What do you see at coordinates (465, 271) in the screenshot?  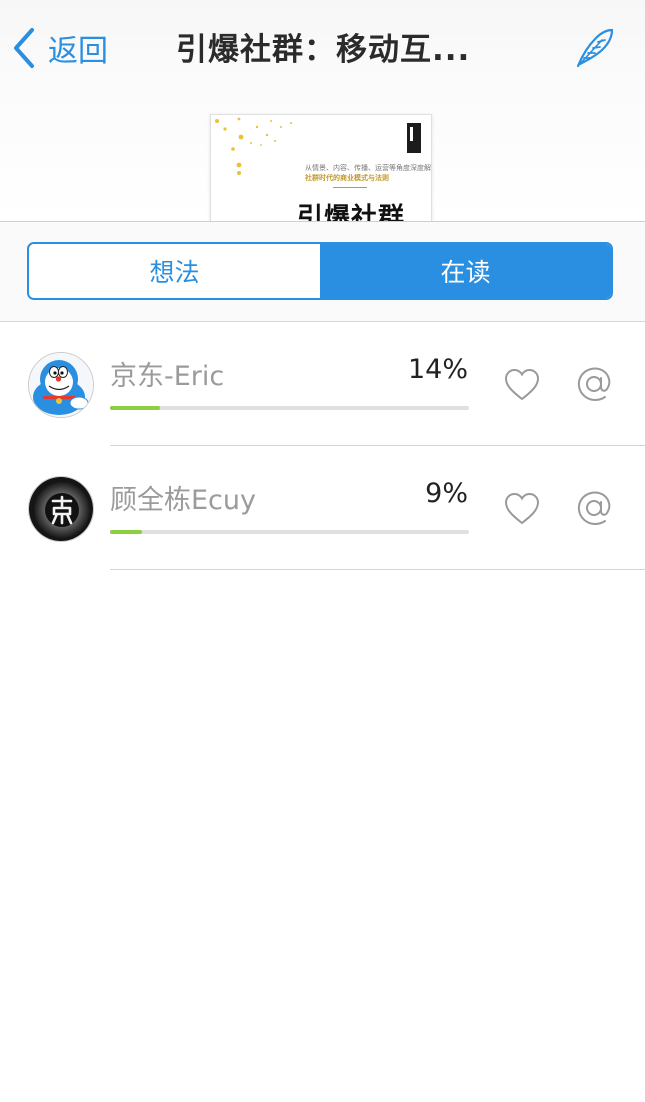 I see `tab-reading: 在读` at bounding box center [465, 271].